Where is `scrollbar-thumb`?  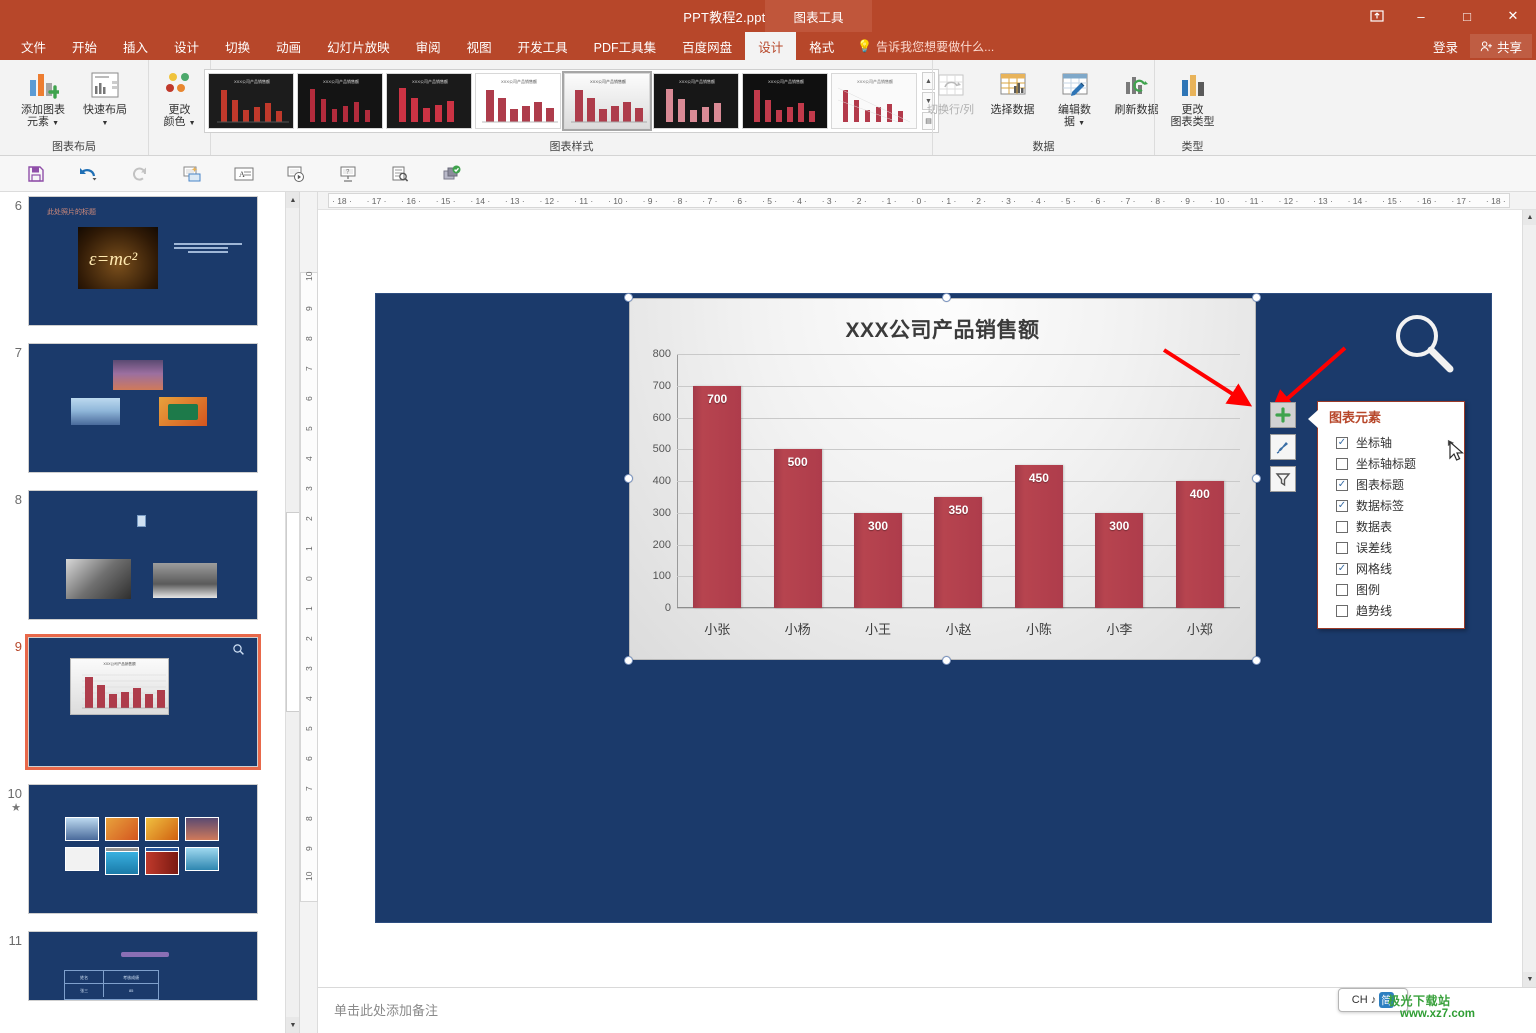
scrollbar-thumb is located at coordinates (292, 612).